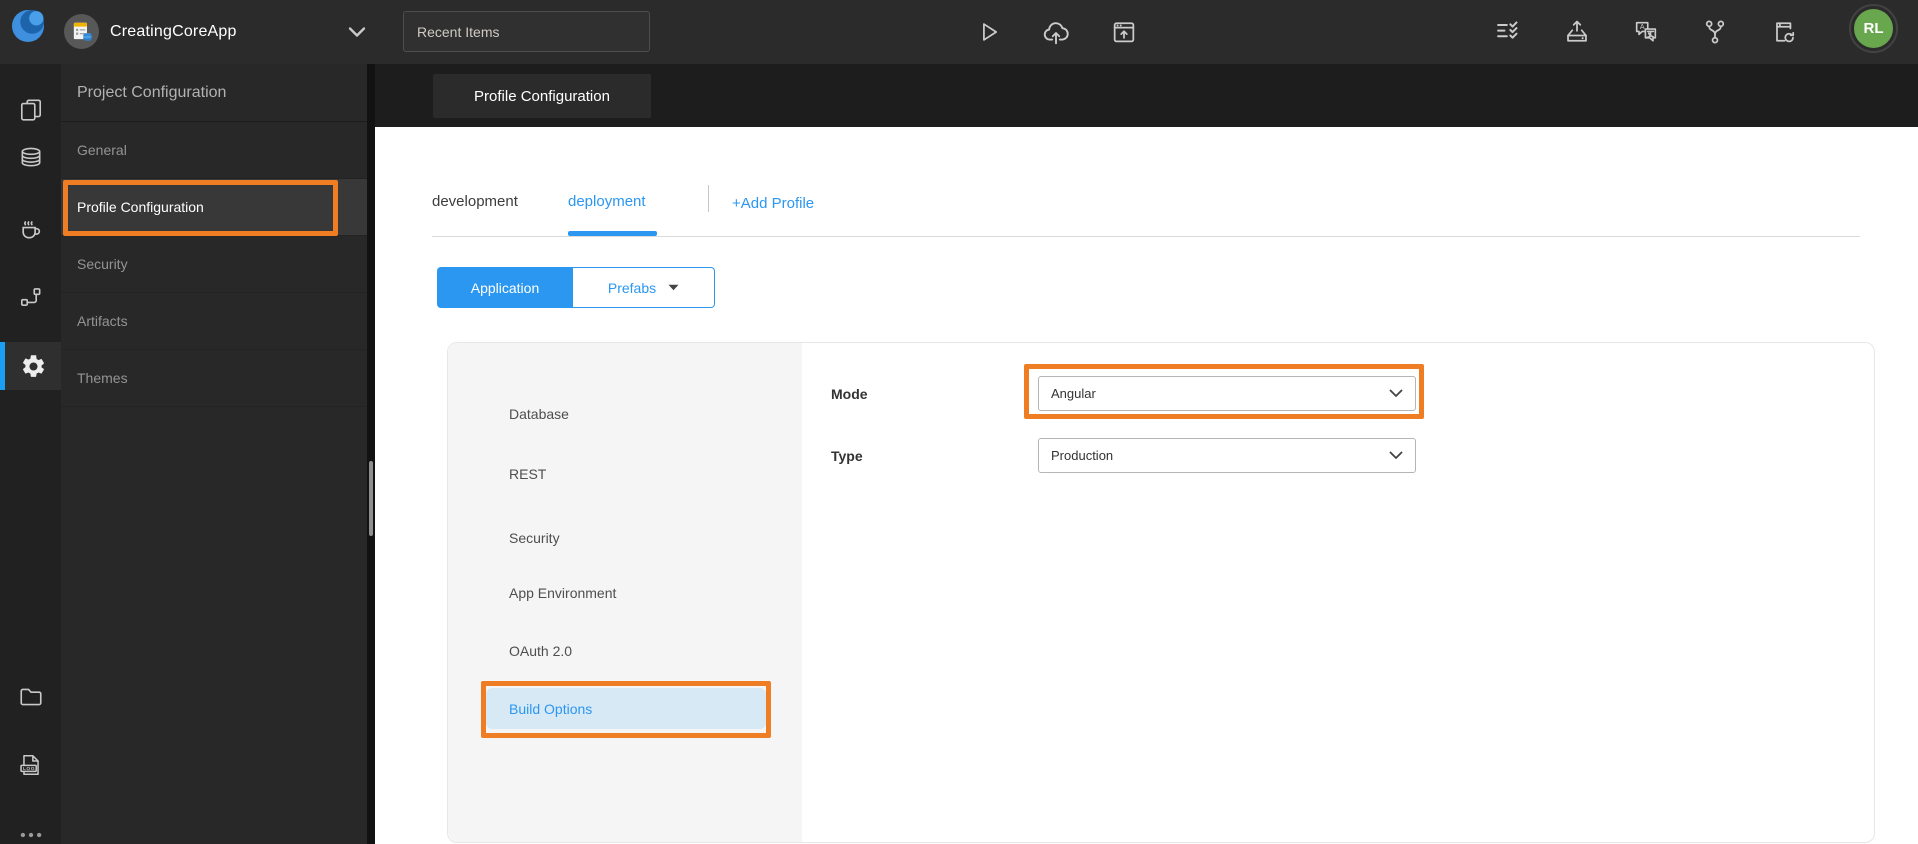  What do you see at coordinates (30, 159) in the screenshot?
I see `database-icon` at bounding box center [30, 159].